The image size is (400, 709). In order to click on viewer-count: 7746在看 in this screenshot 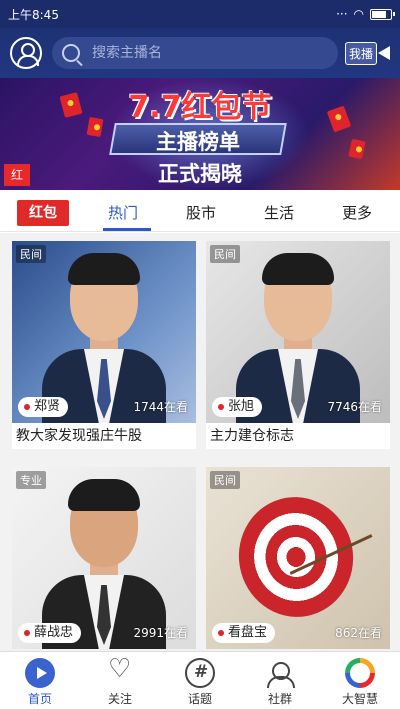, I will do `click(354, 407)`.